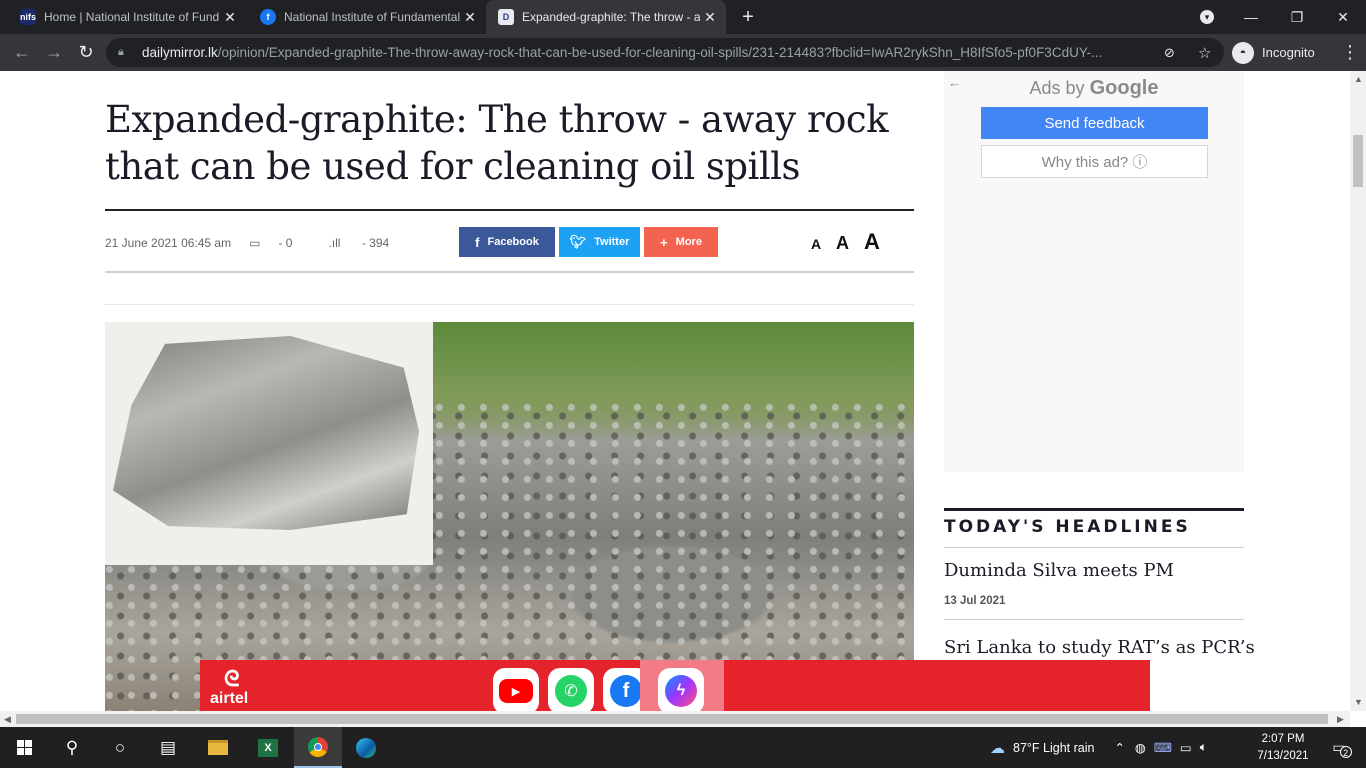 This screenshot has width=1366, height=768. What do you see at coordinates (24, 747) in the screenshot?
I see `windows-start-icon` at bounding box center [24, 747].